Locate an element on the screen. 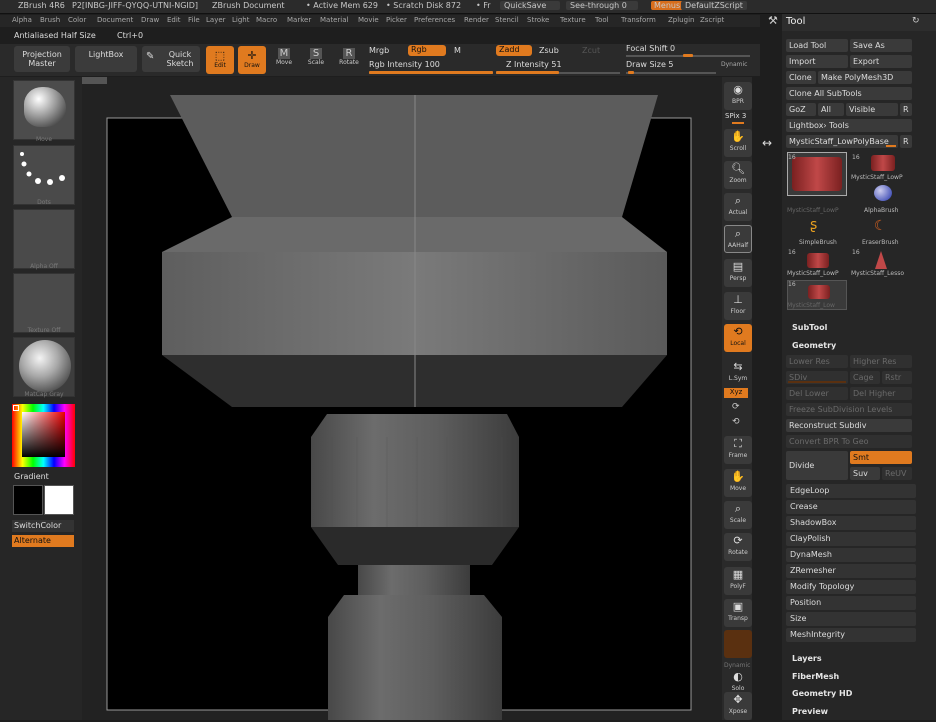 This screenshot has width=936, height=722. menus-button: Menus is located at coordinates (667, 5).